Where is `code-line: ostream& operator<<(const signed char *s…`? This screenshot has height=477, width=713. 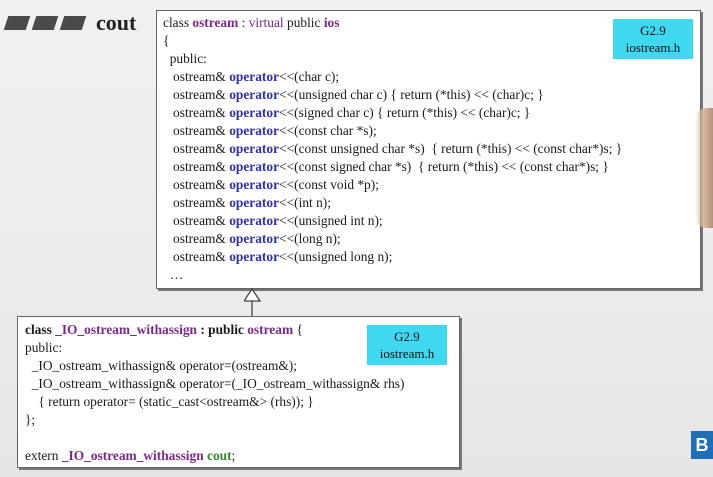
code-line: ostream& operator<<(const signed char *s… is located at coordinates (392, 167).